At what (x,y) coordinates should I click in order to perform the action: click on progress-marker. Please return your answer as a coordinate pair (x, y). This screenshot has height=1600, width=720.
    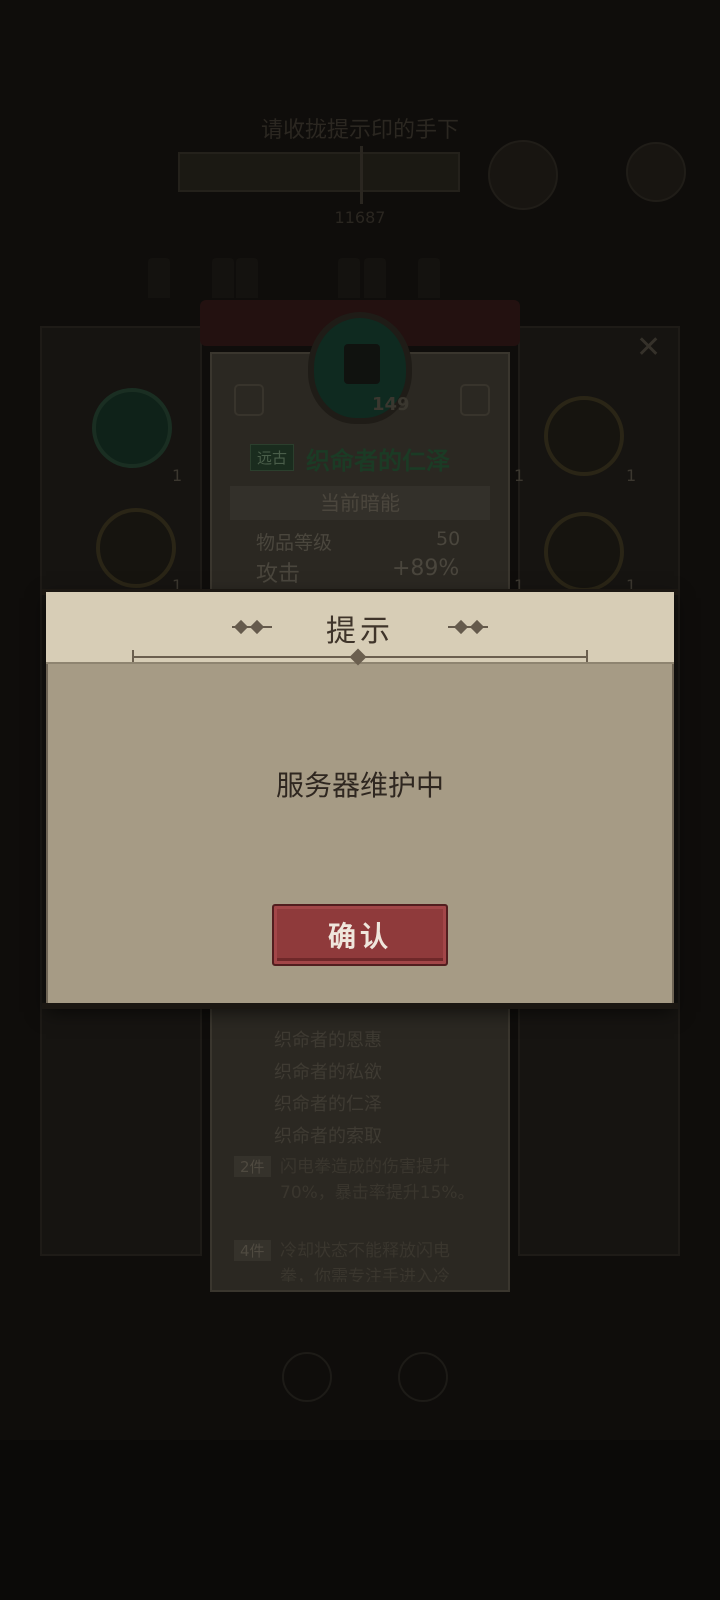
    Looking at the image, I should click on (361, 175).